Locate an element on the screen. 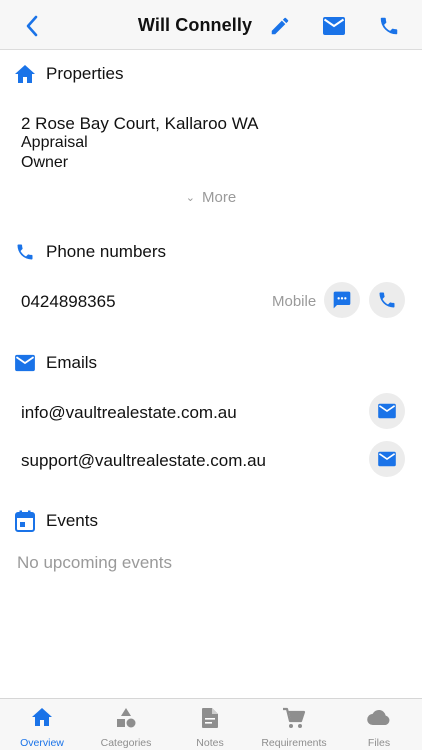  cloud-icon is located at coordinates (378, 717).